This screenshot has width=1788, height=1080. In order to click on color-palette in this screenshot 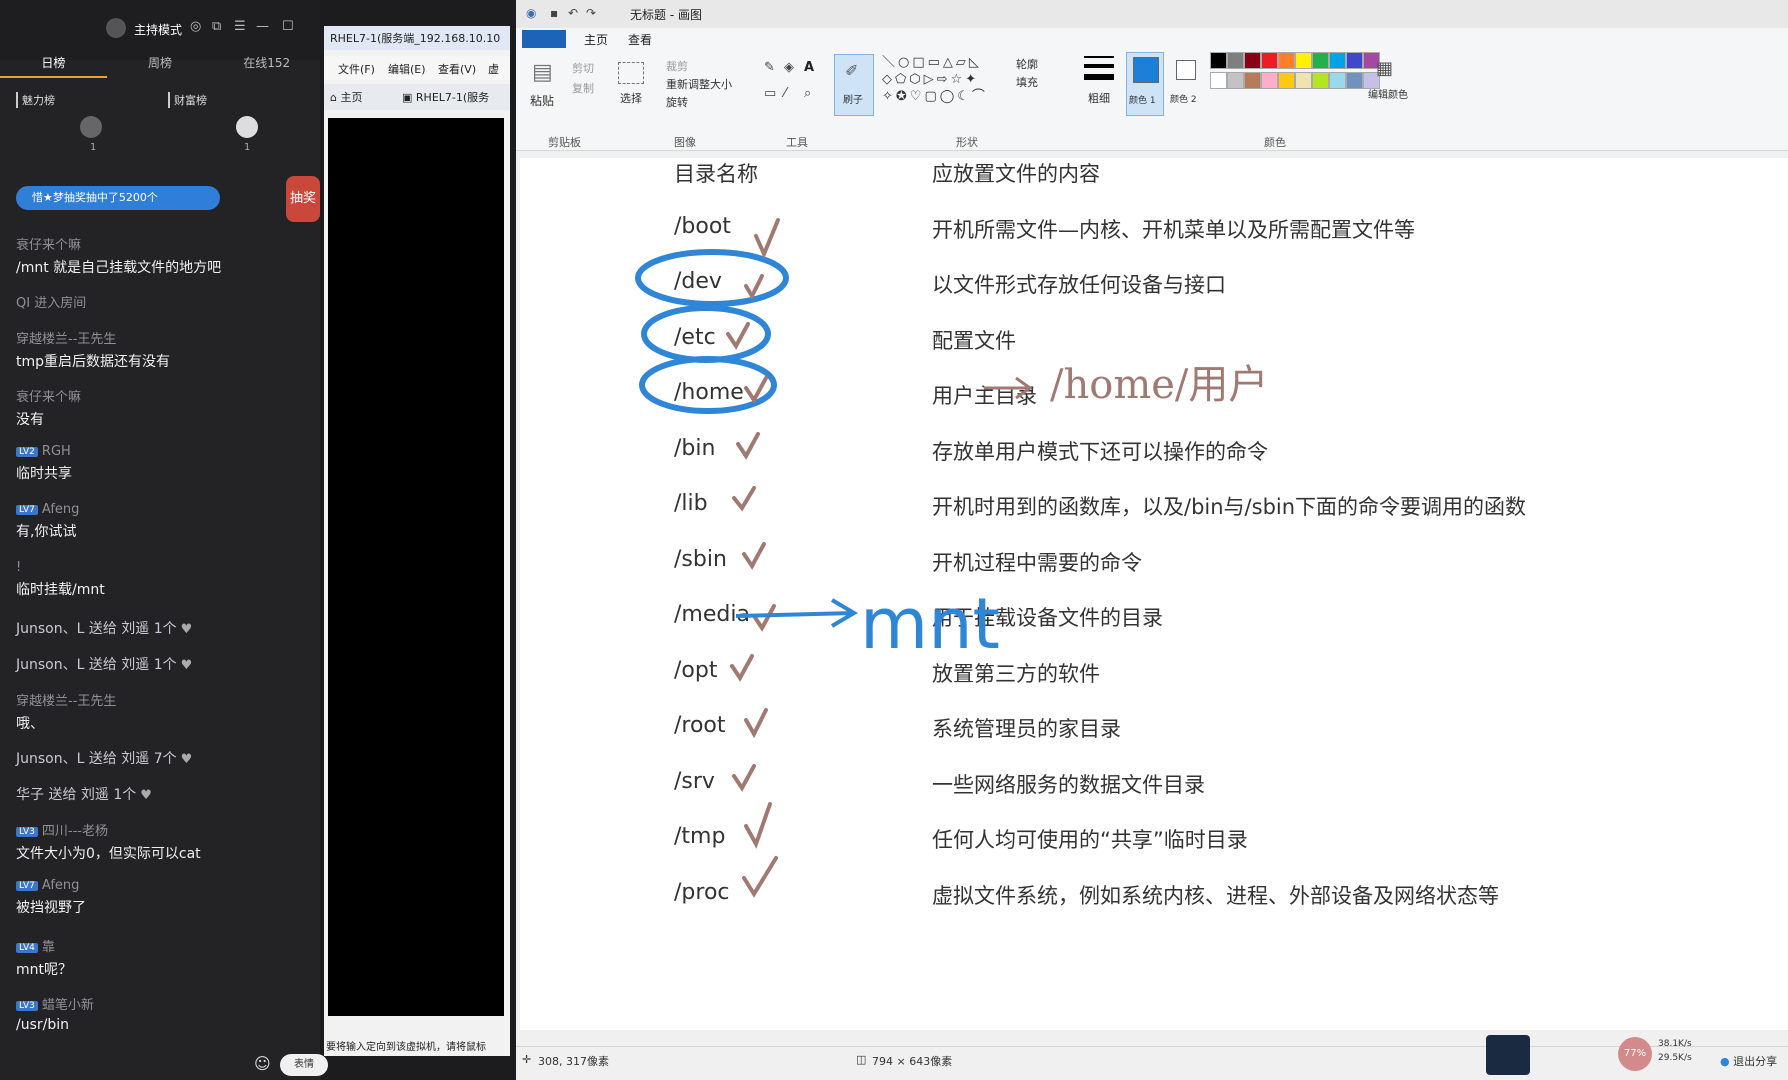, I will do `click(1295, 82)`.